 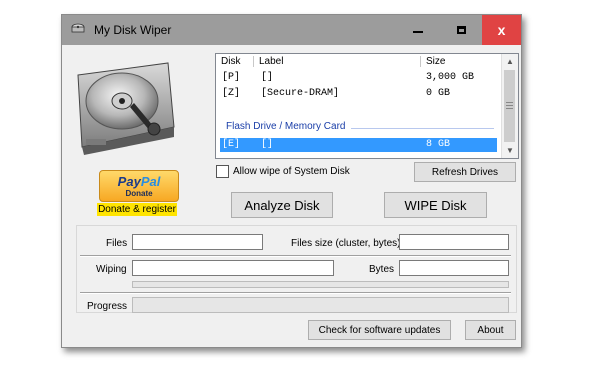 I want to click on disk-row: [Z] [Secure-DRAM] 0 GB, so click(x=358, y=94).